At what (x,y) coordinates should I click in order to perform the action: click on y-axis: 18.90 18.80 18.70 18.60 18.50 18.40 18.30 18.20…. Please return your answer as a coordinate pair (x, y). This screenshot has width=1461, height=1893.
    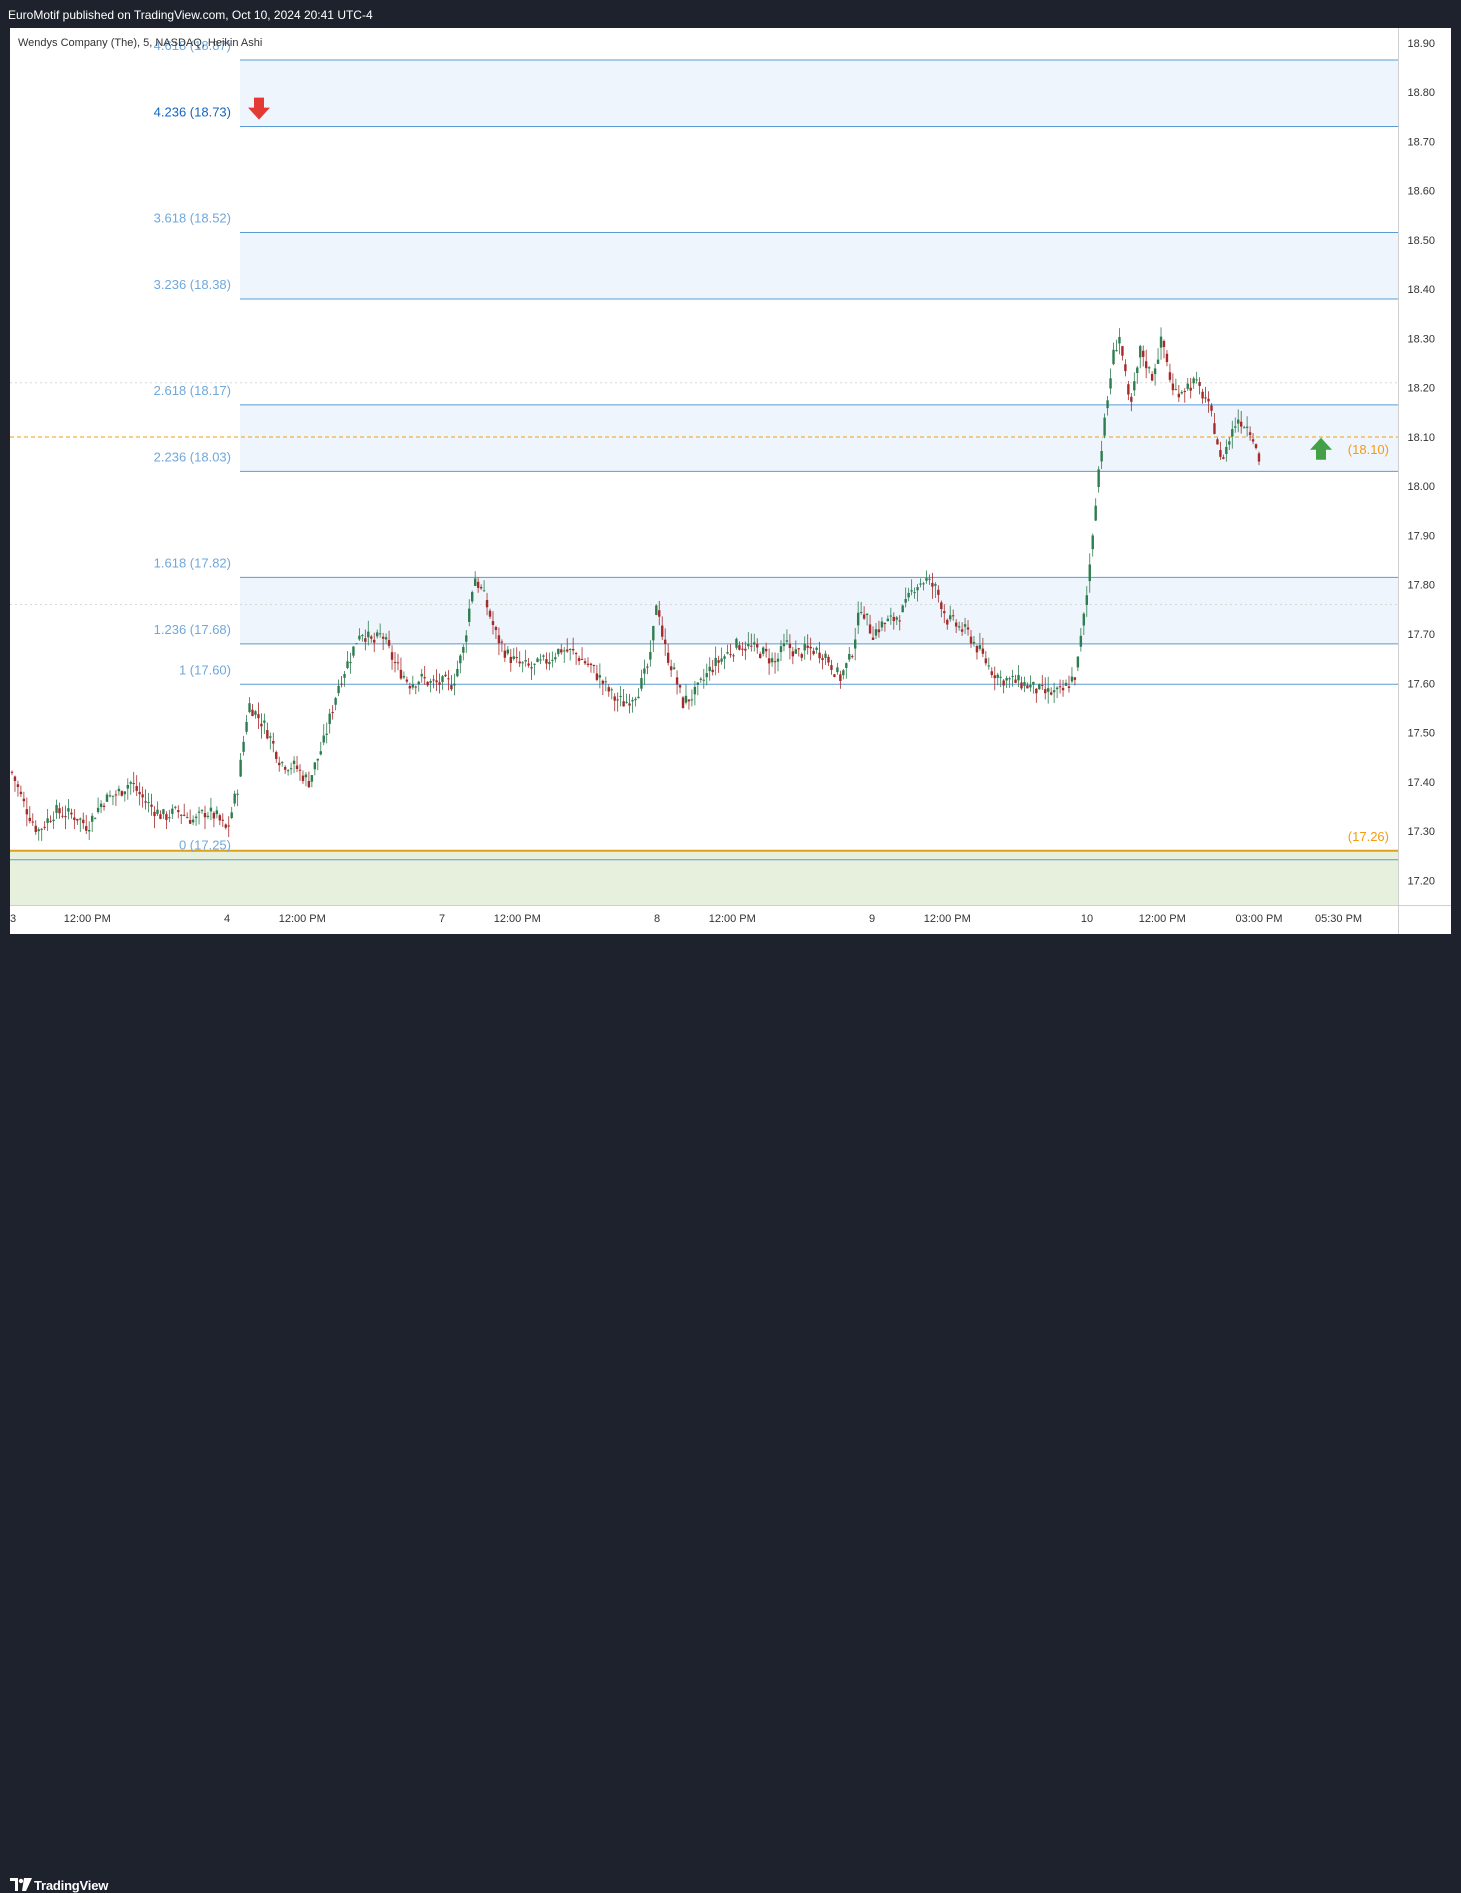
    Looking at the image, I should click on (1417, 481).